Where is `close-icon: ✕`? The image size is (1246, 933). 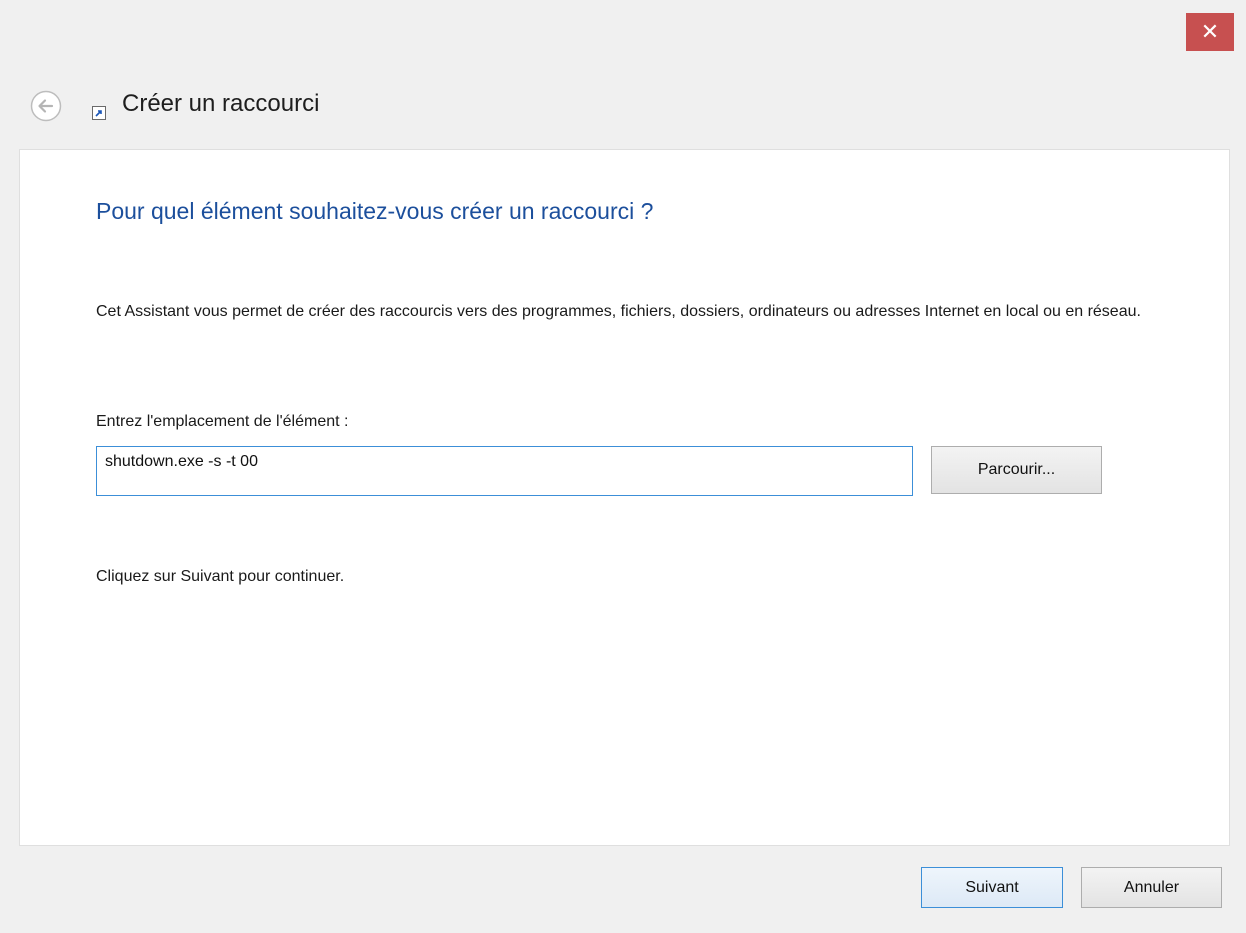 close-icon: ✕ is located at coordinates (1210, 32).